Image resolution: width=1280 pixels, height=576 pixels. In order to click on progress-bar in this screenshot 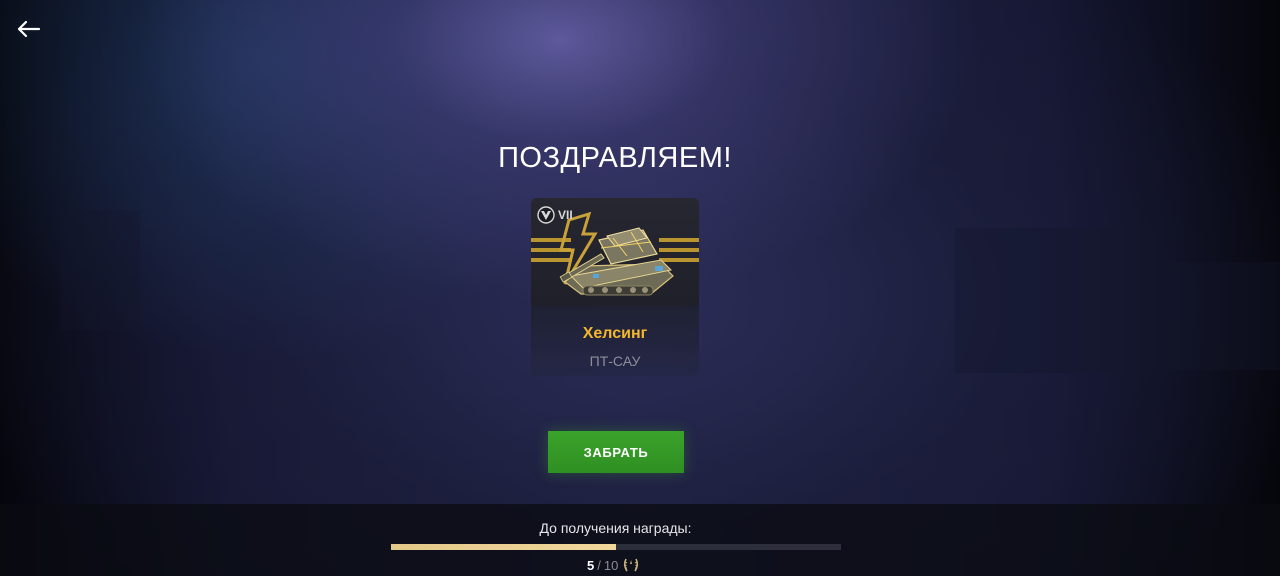, I will do `click(616, 547)`.